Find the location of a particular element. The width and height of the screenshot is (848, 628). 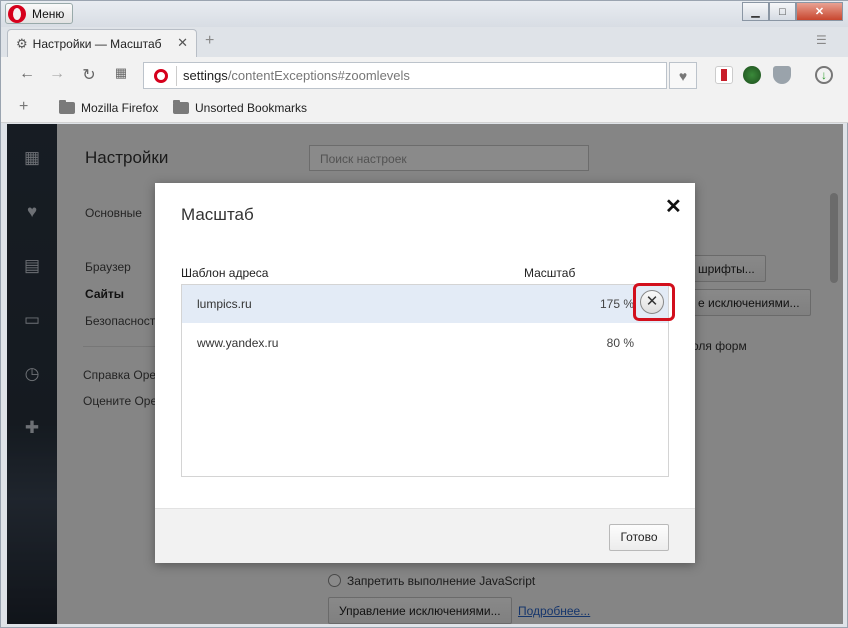

add-bookmark-button: + is located at coordinates (23, 107).